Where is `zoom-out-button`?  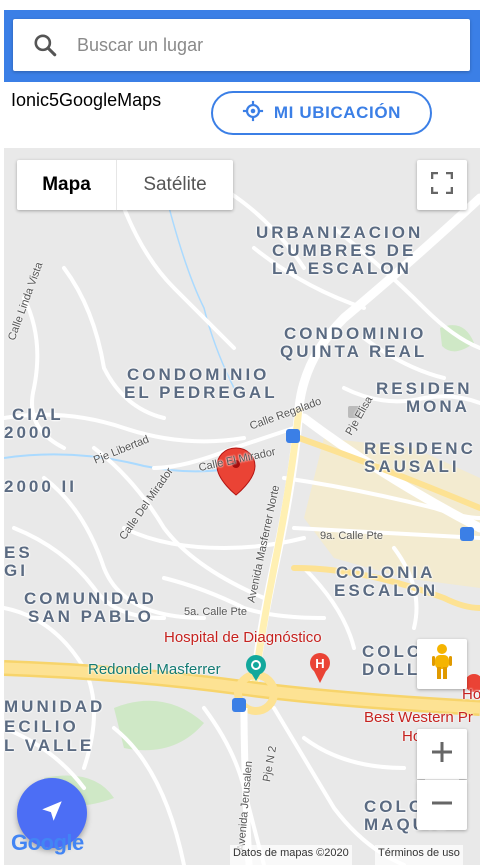
zoom-out-button is located at coordinates (442, 805).